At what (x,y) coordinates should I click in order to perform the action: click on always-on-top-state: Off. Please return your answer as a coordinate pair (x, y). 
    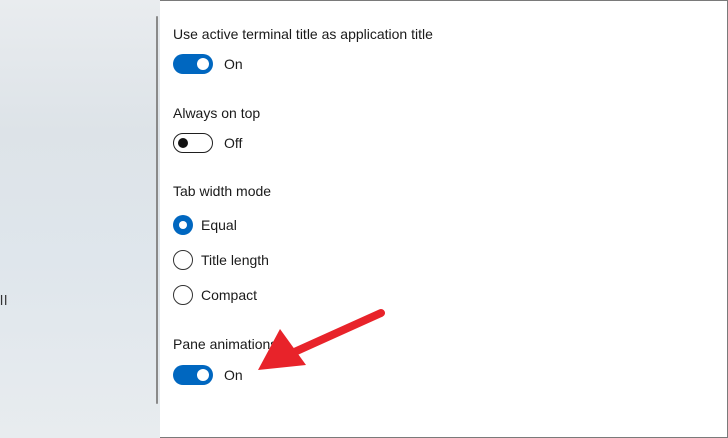
    Looking at the image, I should click on (233, 143).